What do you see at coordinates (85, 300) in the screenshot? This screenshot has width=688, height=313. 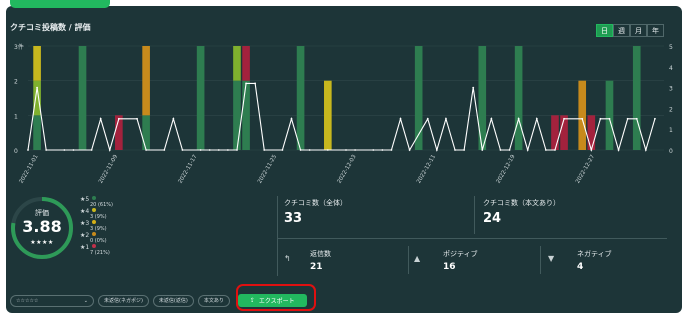 I see `chevron-down-icon: ⌄` at bounding box center [85, 300].